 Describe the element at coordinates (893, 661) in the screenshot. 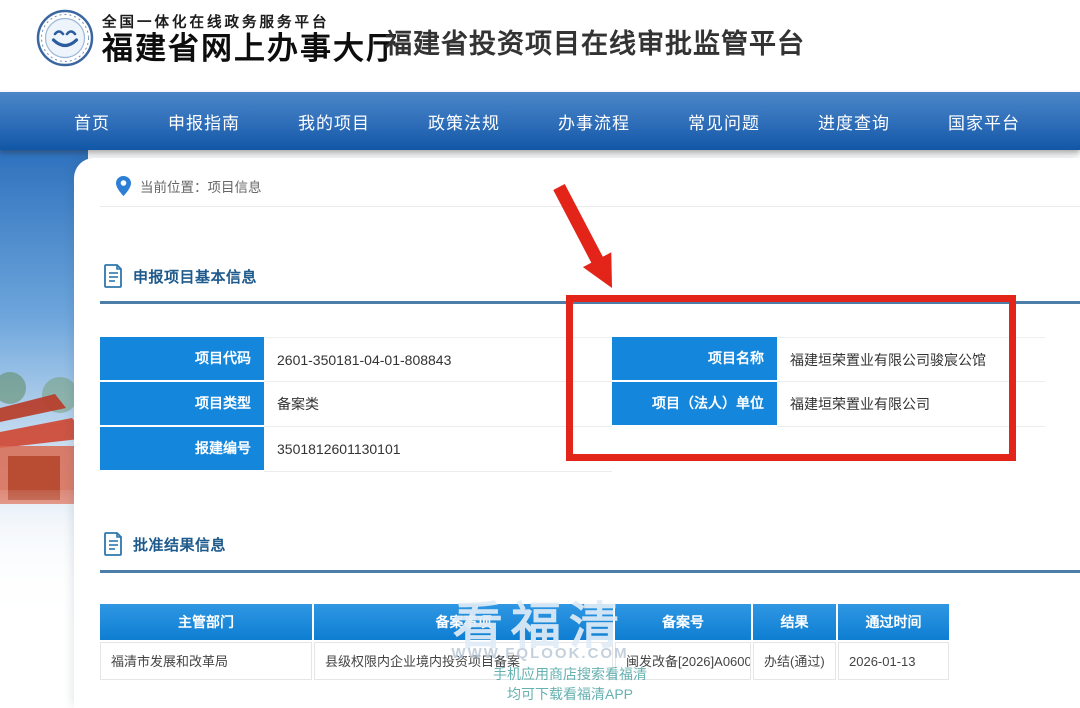

I see `cell-pass-date: 2026-01-13` at that location.